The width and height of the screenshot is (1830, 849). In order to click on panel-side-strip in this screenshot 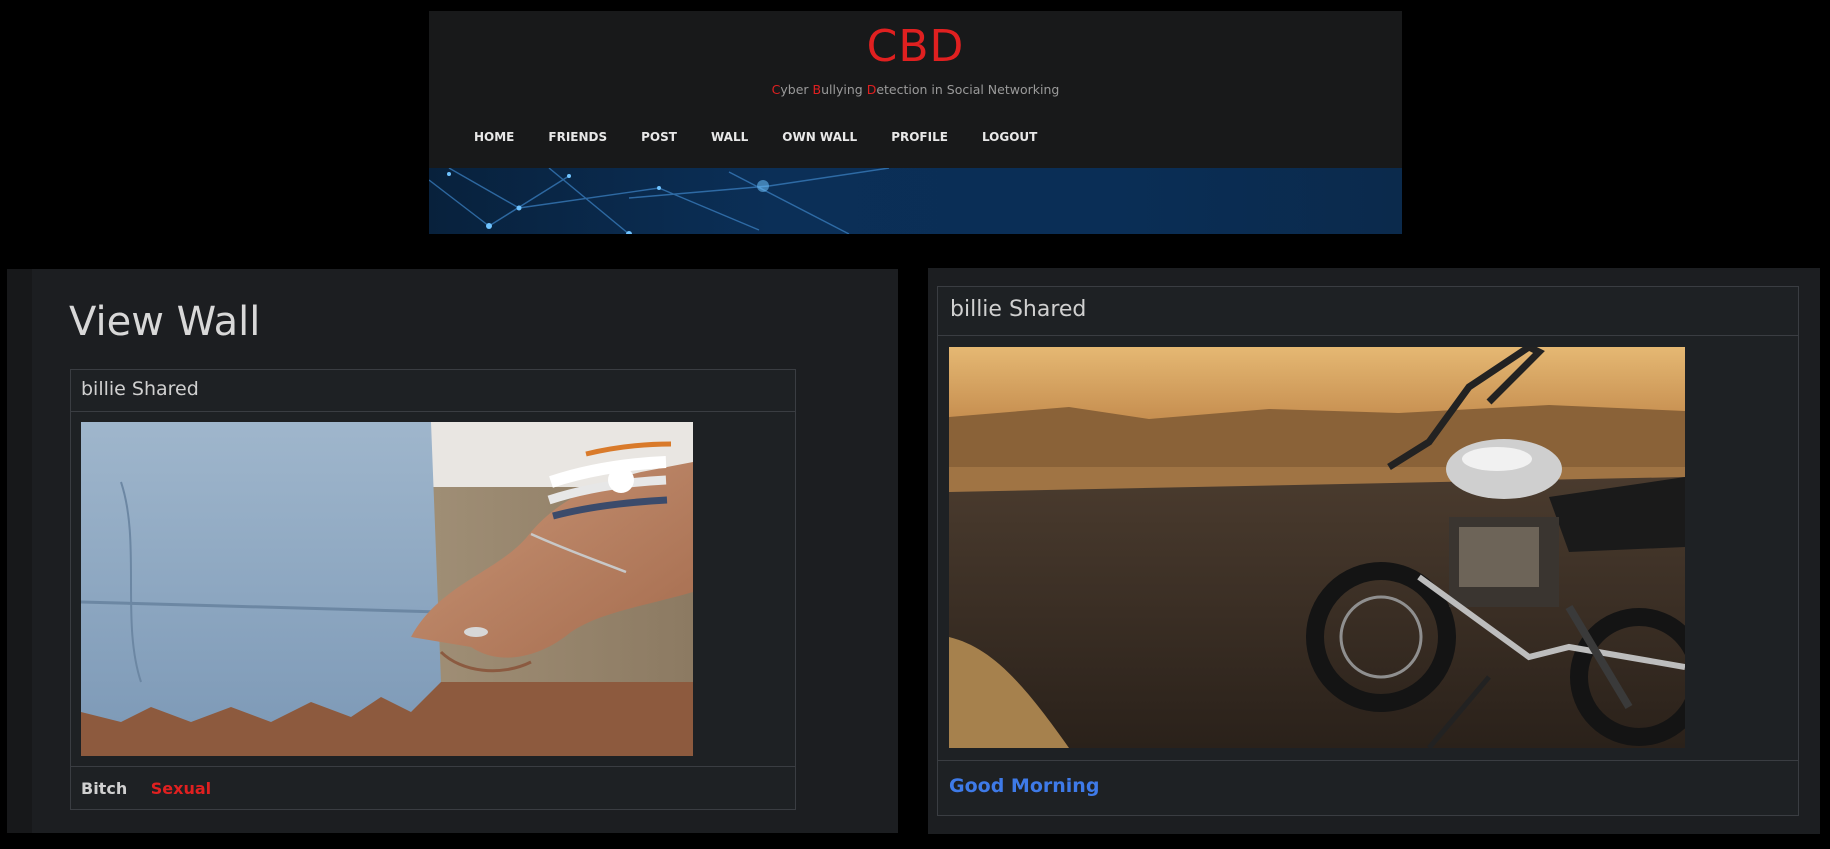, I will do `click(19, 551)`.